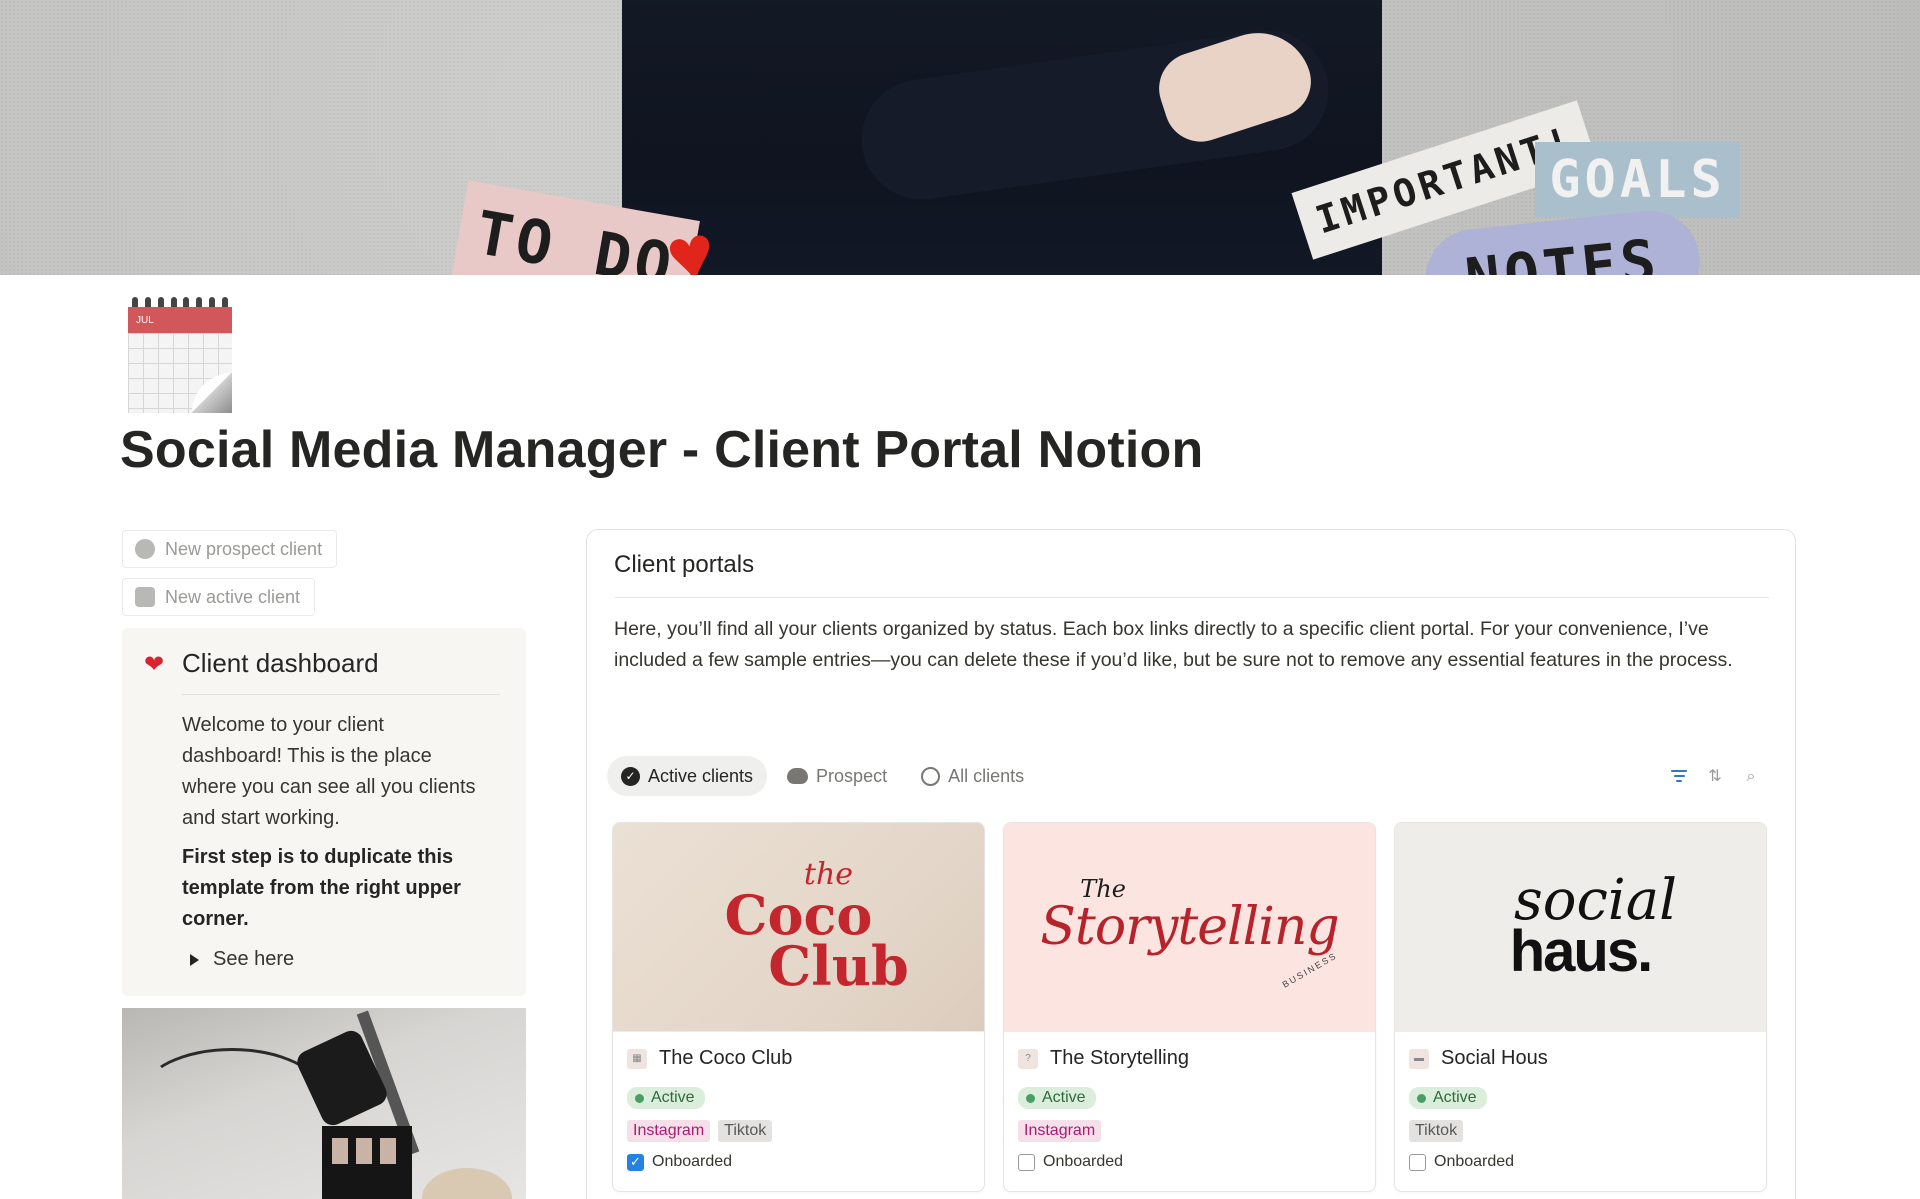 This screenshot has height=1199, width=1920. What do you see at coordinates (254, 959) in the screenshot?
I see `see-here-label: See here` at bounding box center [254, 959].